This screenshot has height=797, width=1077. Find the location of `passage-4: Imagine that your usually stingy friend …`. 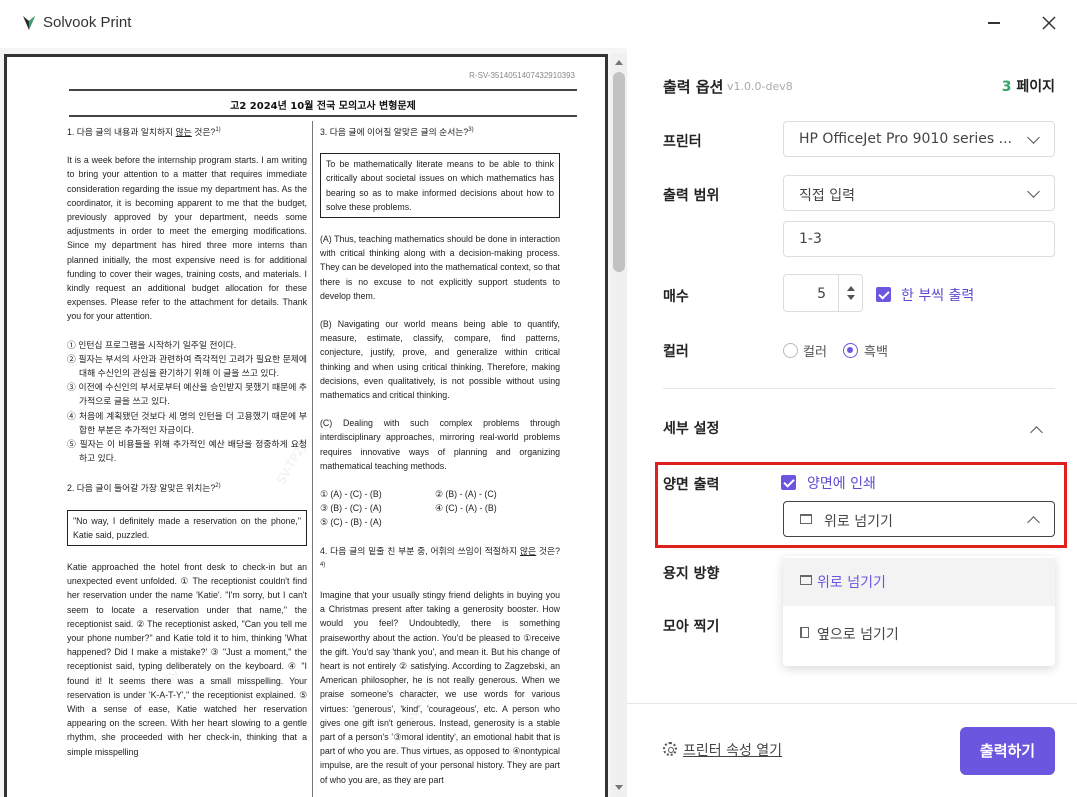

passage-4: Imagine that your usually stingy friend … is located at coordinates (440, 687).